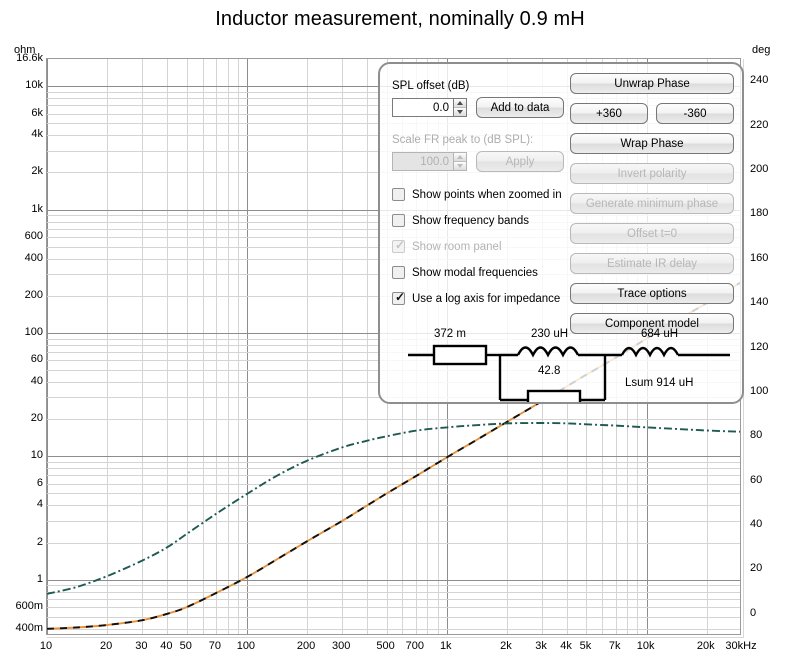  Describe the element at coordinates (652, 263) in the screenshot. I see `estimate-ir-delay-button: Estimate IR delay` at that location.